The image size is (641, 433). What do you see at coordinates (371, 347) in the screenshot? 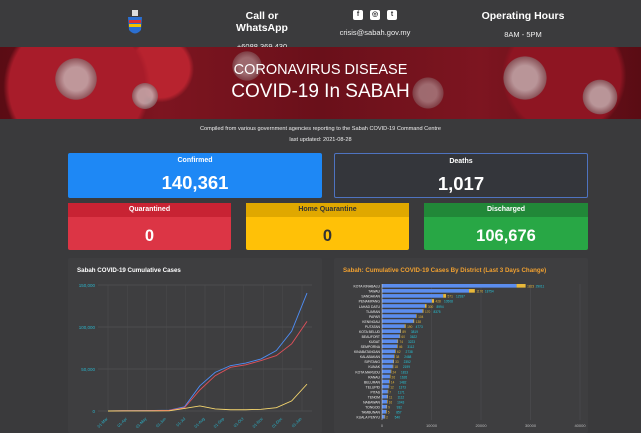
I see `category-label: SEMPORNA` at bounding box center [371, 347].